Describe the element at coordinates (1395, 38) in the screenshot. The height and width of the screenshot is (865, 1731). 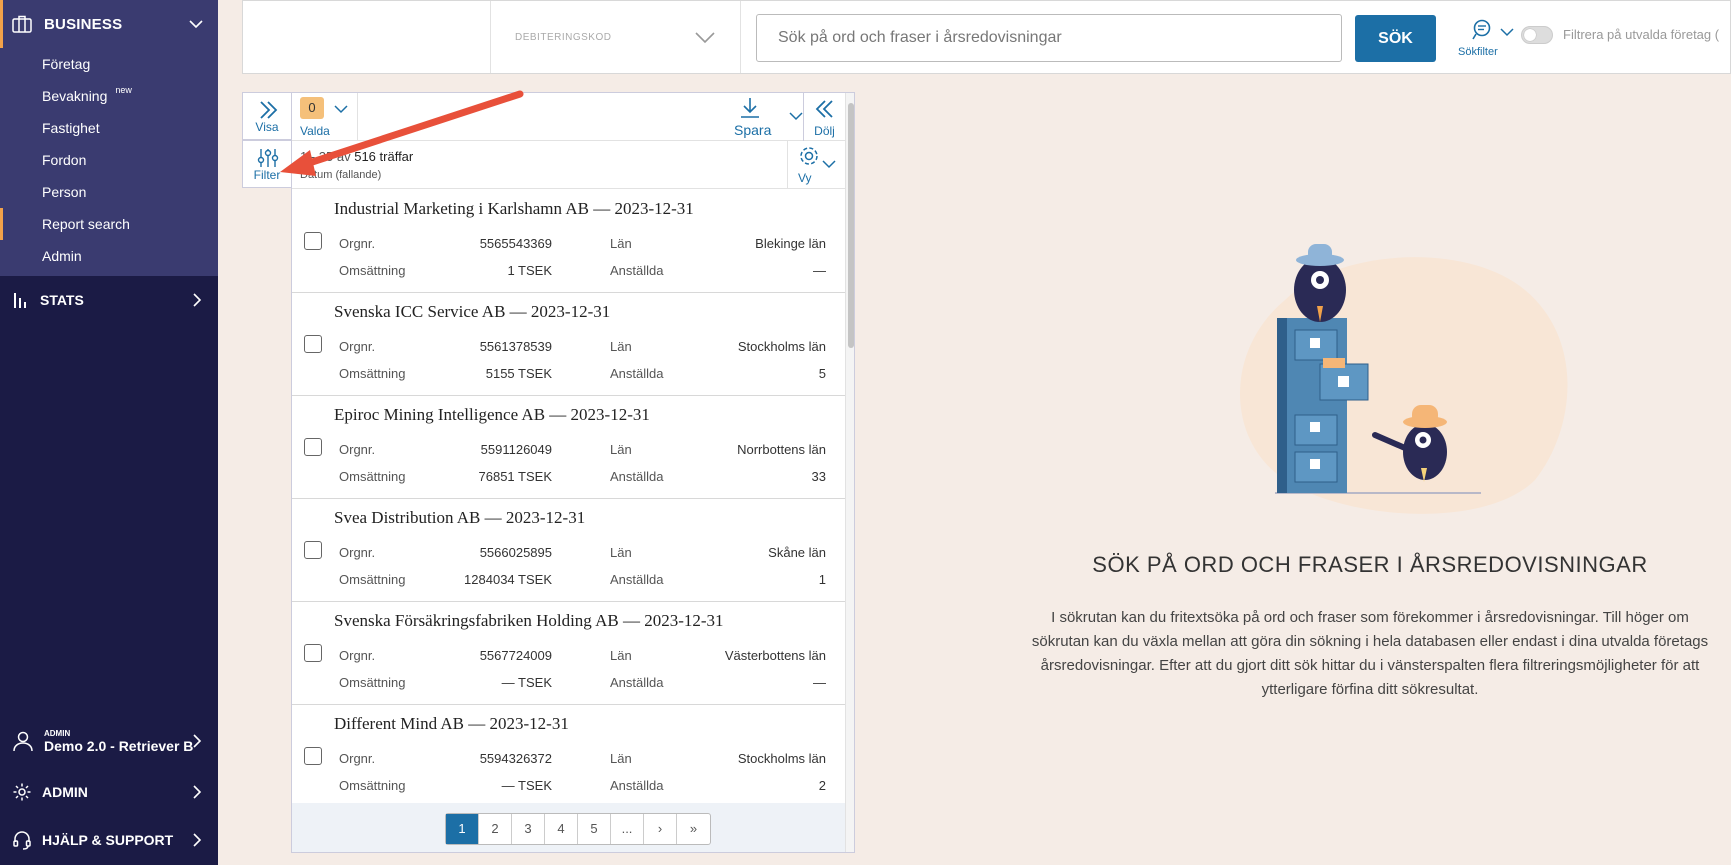
I see `search-button: SÖK` at that location.